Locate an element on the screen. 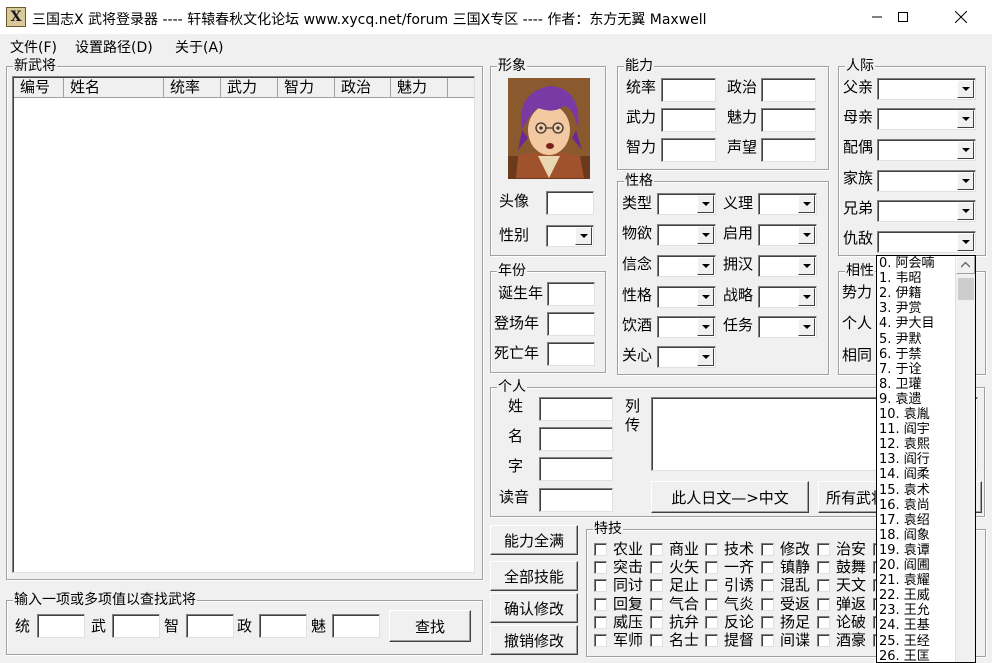 The image size is (992, 663). mother-dropdown-arrow is located at coordinates (965, 119).